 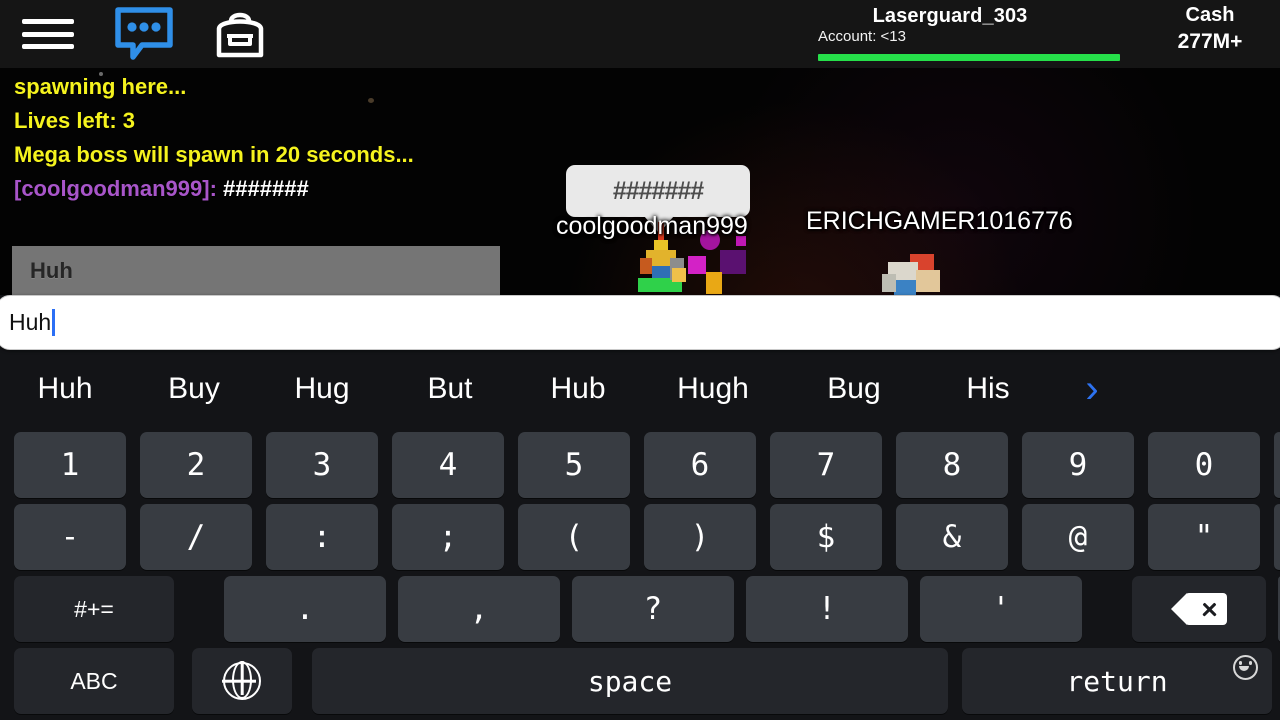 I want to click on suggestion-item: Hub, so click(x=578, y=389).